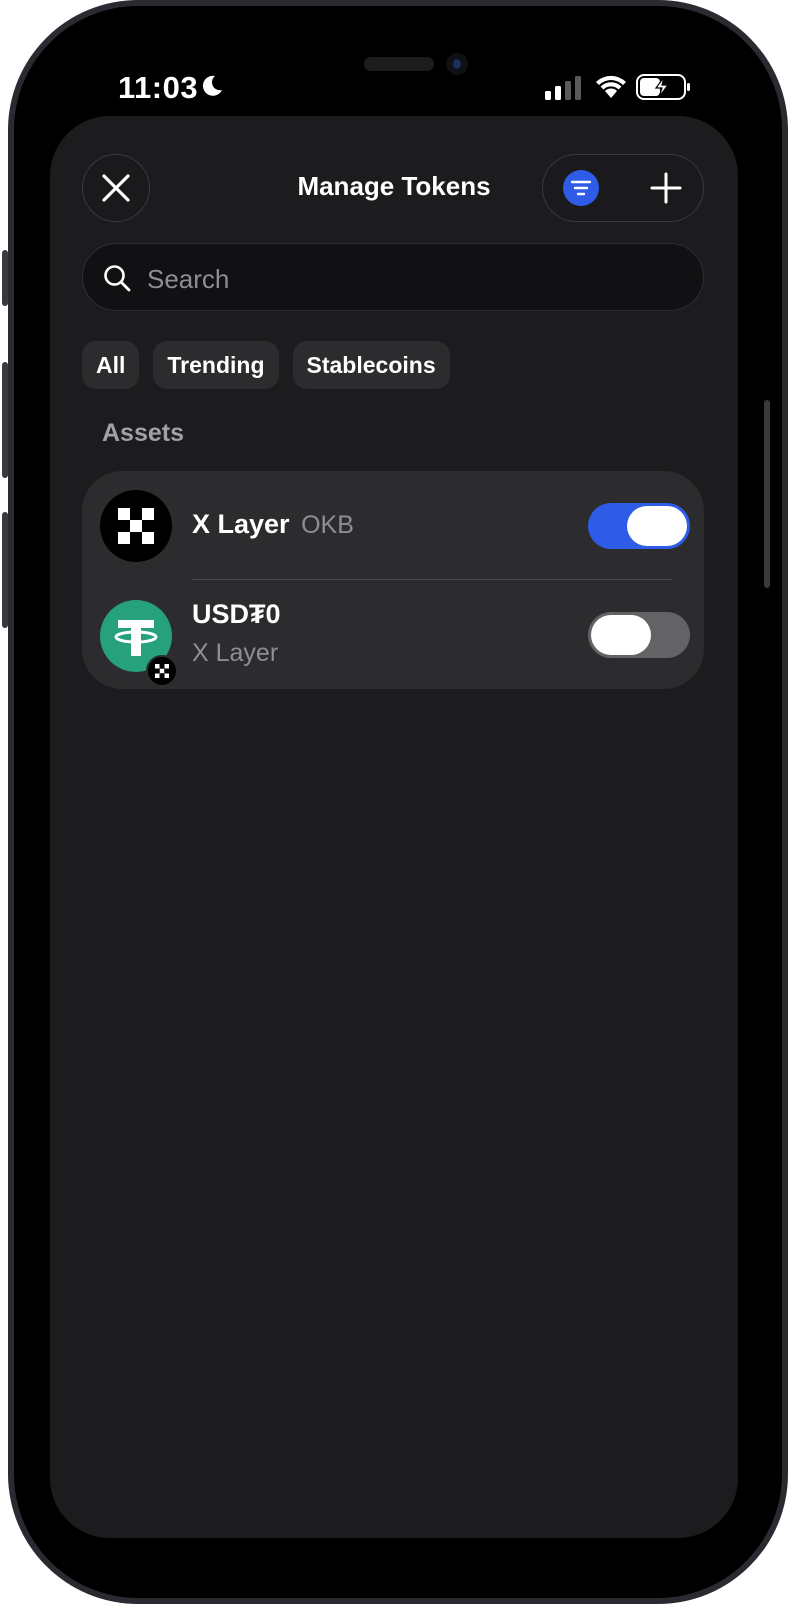 The height and width of the screenshot is (1608, 796). What do you see at coordinates (235, 653) in the screenshot?
I see `token-network: X Layer` at bounding box center [235, 653].